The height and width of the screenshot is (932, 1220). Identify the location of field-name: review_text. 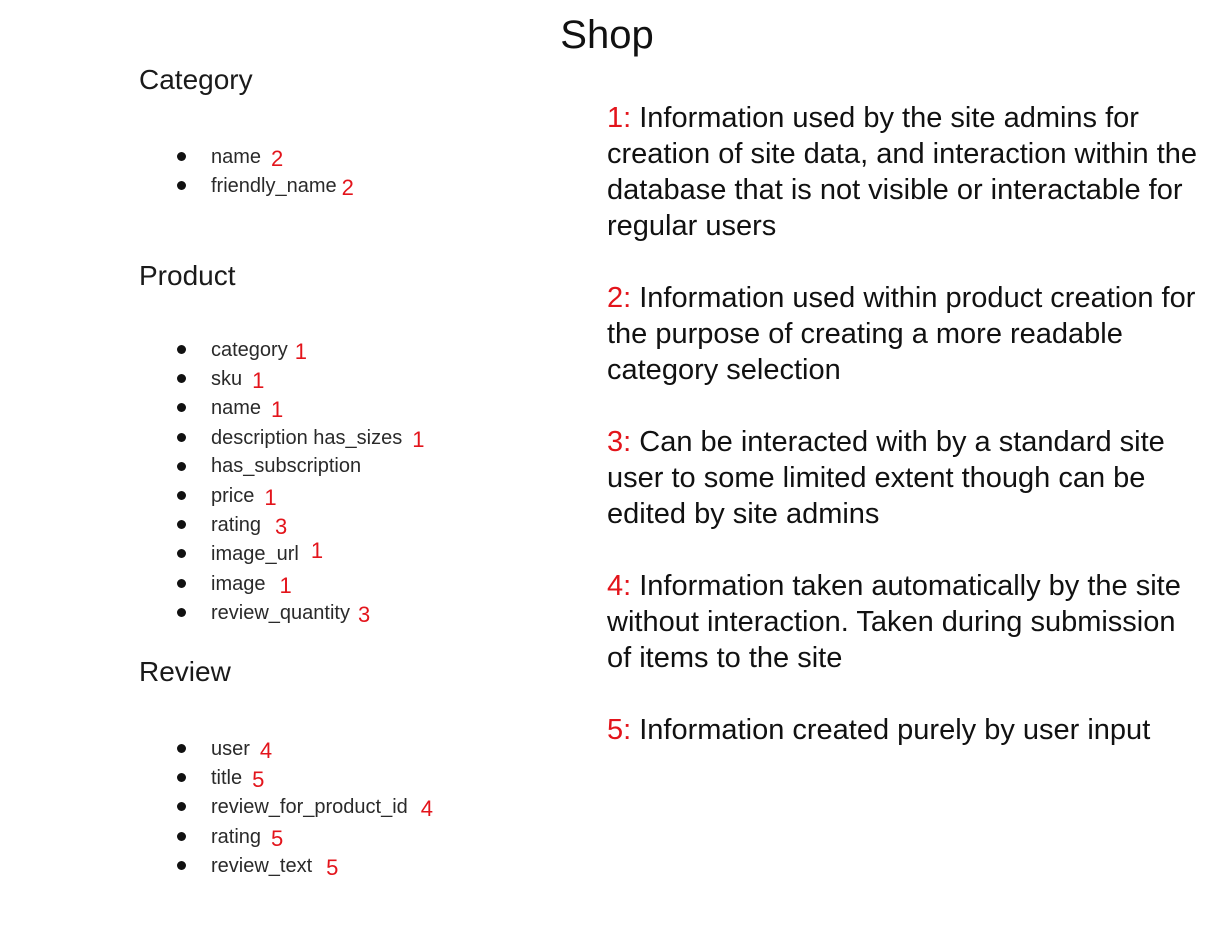
(262, 865).